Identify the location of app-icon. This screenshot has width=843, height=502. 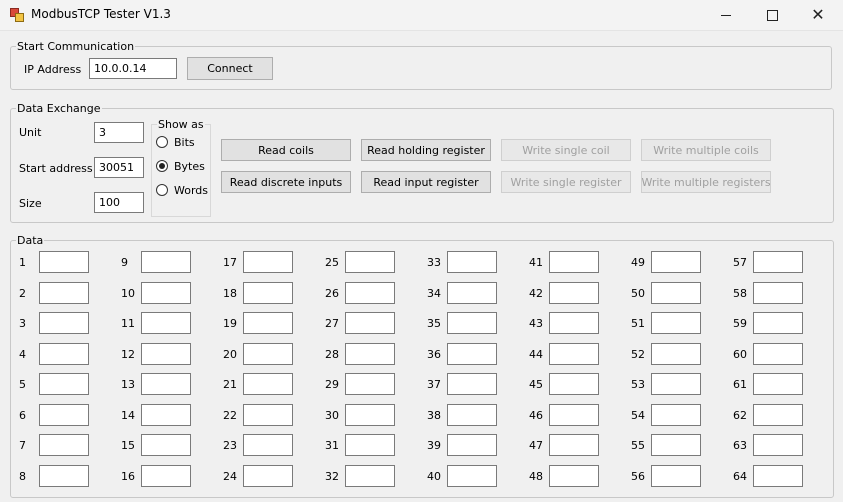
(17, 15).